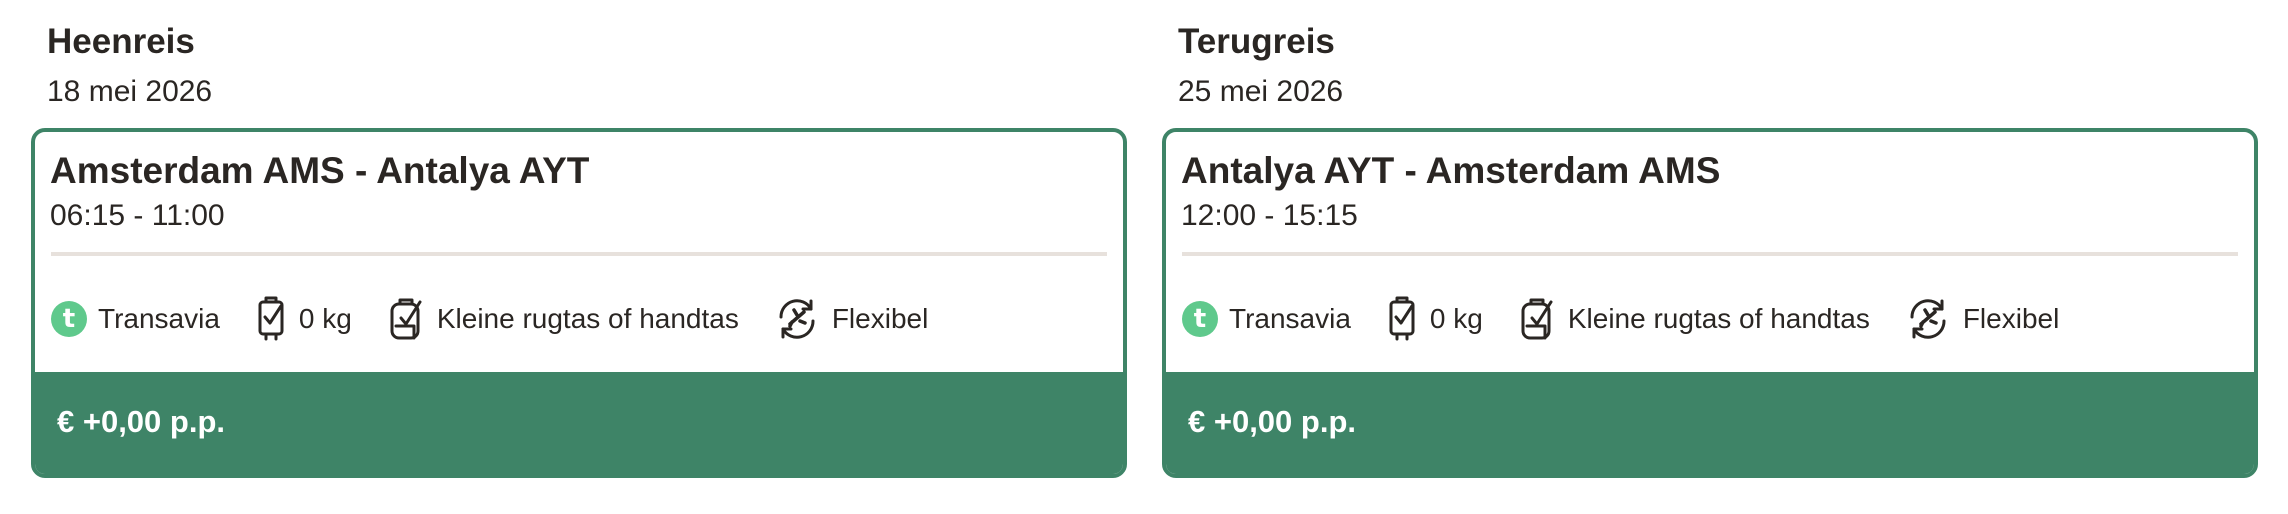  I want to click on return-date: 25 mei 2026, so click(1261, 91).